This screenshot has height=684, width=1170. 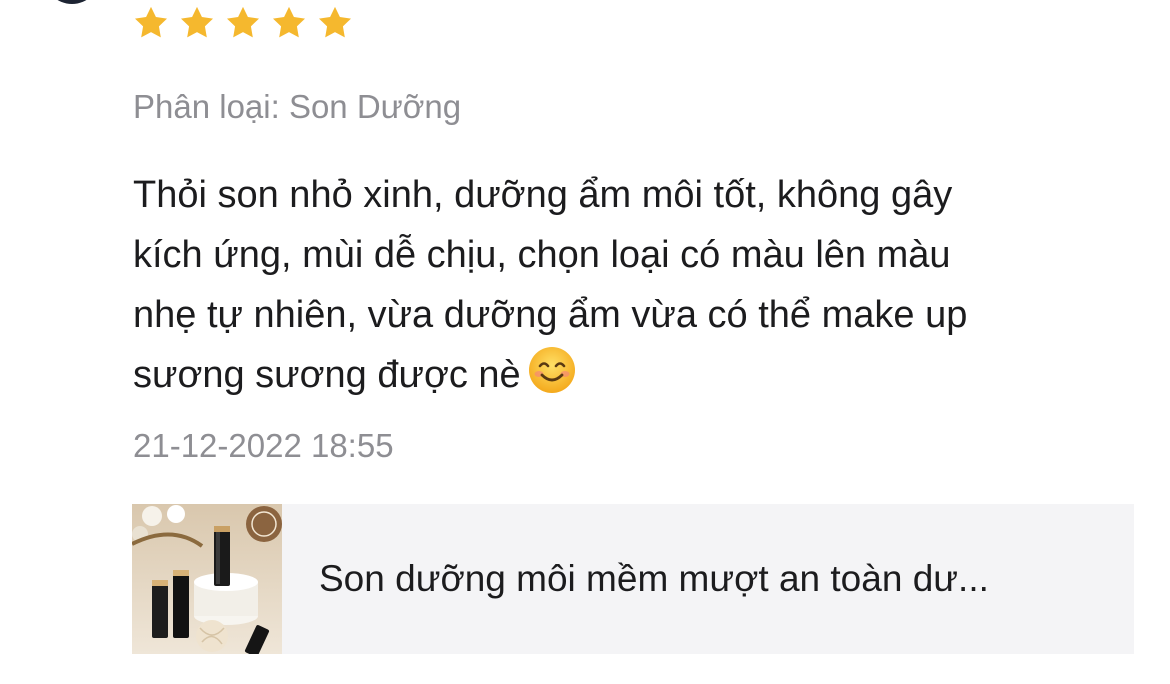 What do you see at coordinates (207, 579) in the screenshot?
I see `product-thumbnail` at bounding box center [207, 579].